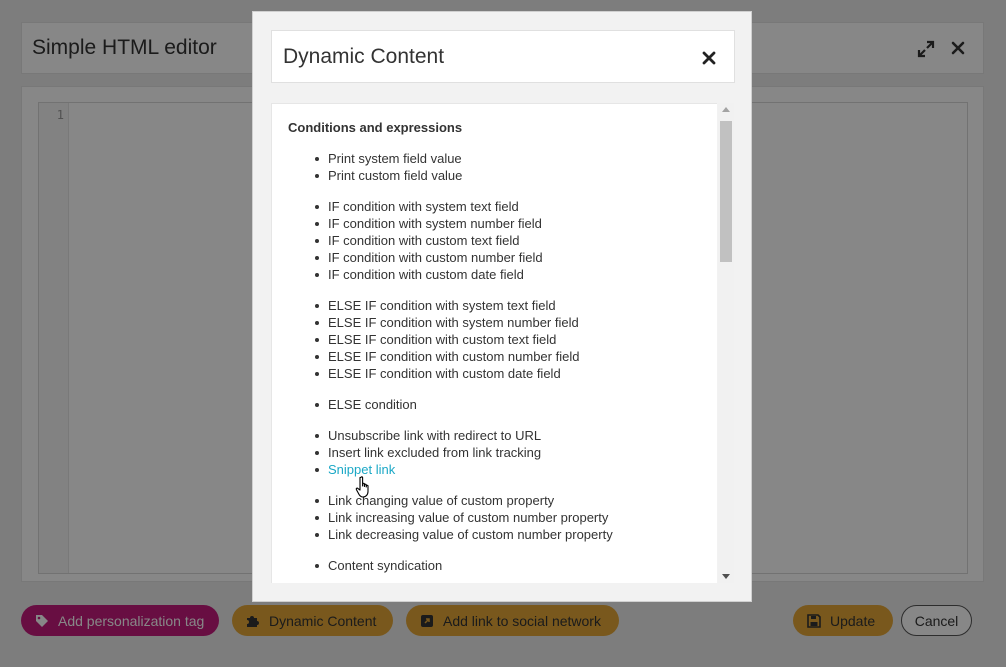 The height and width of the screenshot is (667, 1006). Describe the element at coordinates (513, 452) in the screenshot. I see `expression-item: Insert link excluded from link tracking` at that location.